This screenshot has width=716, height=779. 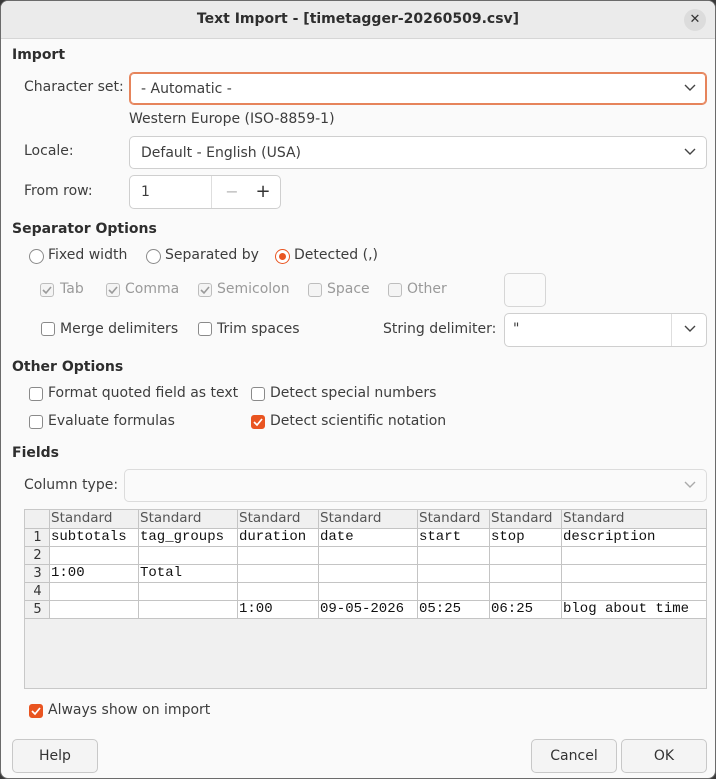 I want to click on grid-cell: subtotals, so click(x=94, y=538).